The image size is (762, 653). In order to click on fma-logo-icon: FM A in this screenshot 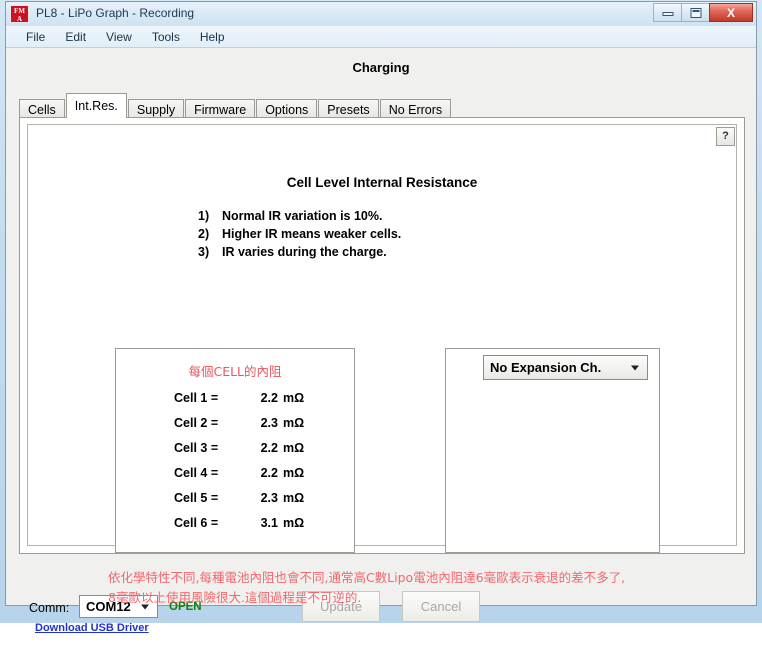, I will do `click(19, 14)`.